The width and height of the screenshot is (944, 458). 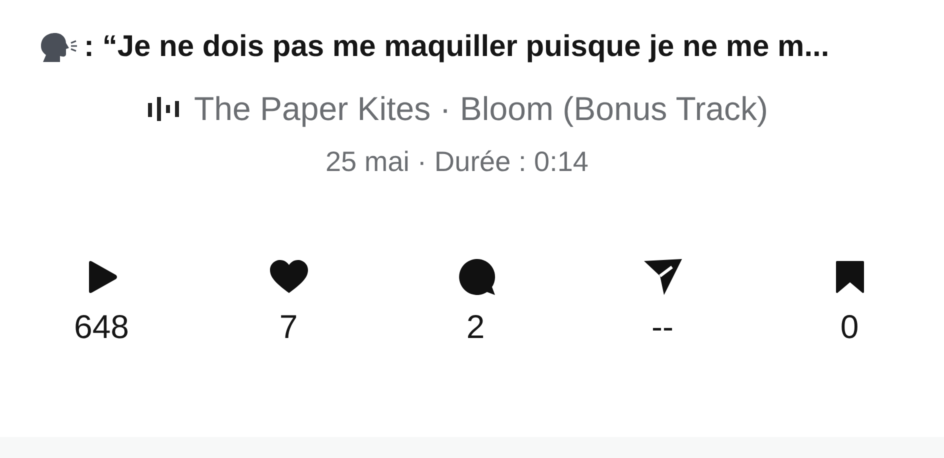 What do you see at coordinates (662, 277) in the screenshot?
I see `paper-plane-icon` at bounding box center [662, 277].